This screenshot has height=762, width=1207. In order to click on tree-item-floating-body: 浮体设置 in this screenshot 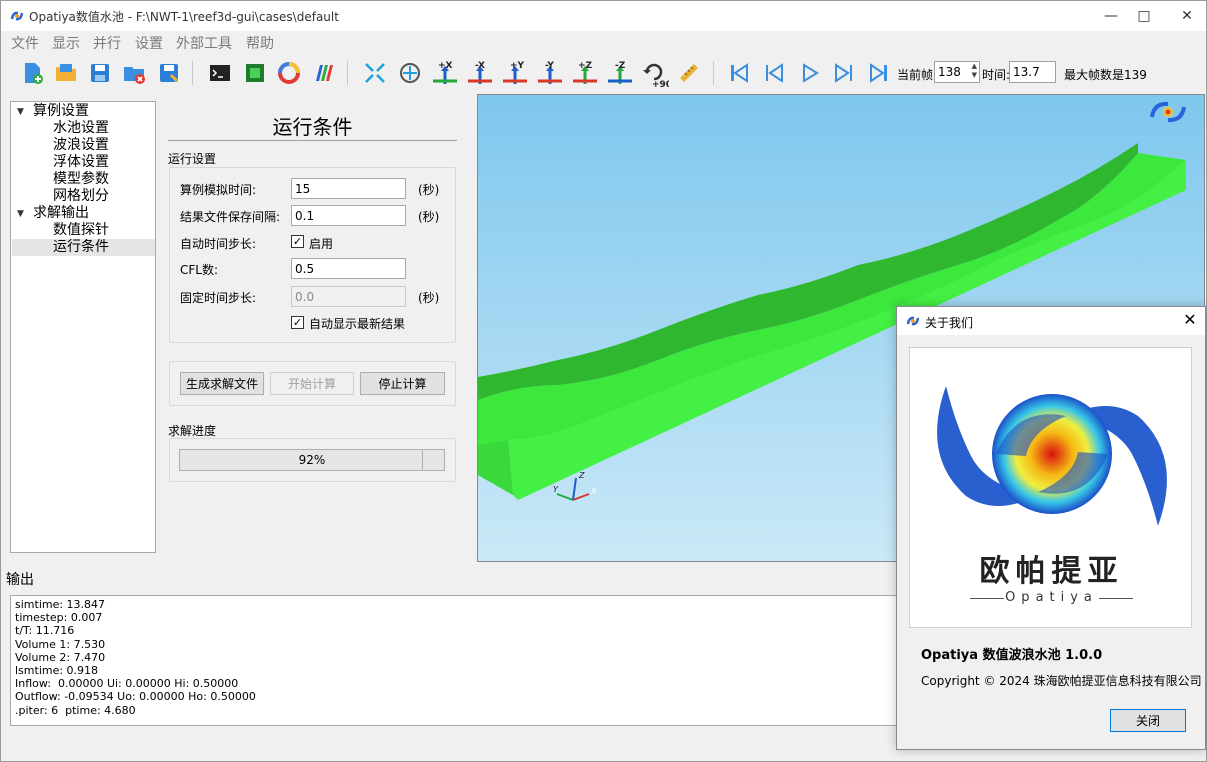, I will do `click(81, 162)`.